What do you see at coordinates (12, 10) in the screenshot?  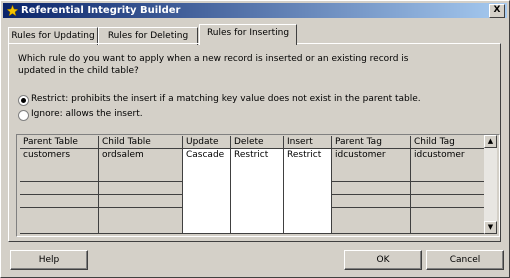 I see `app-icon` at bounding box center [12, 10].